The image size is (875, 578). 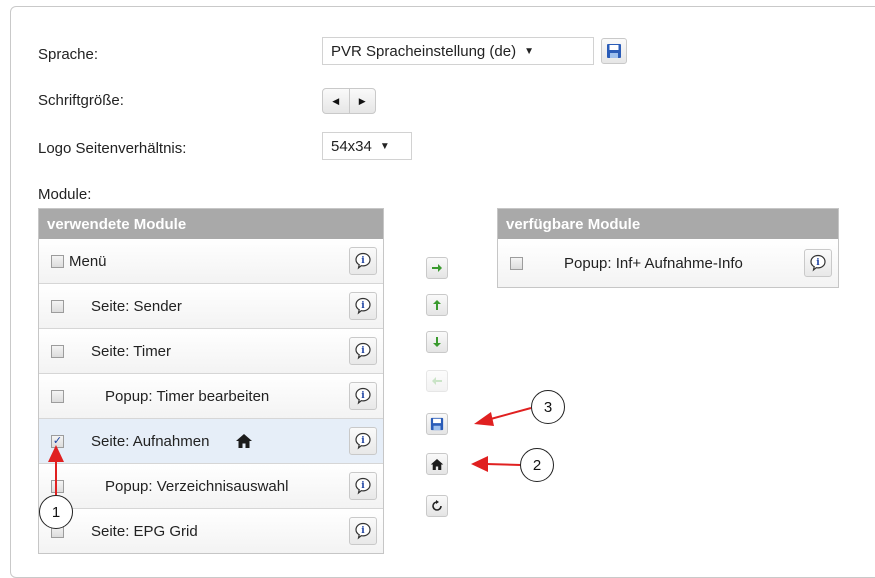 What do you see at coordinates (56, 512) in the screenshot?
I see `callout-1: 1` at bounding box center [56, 512].